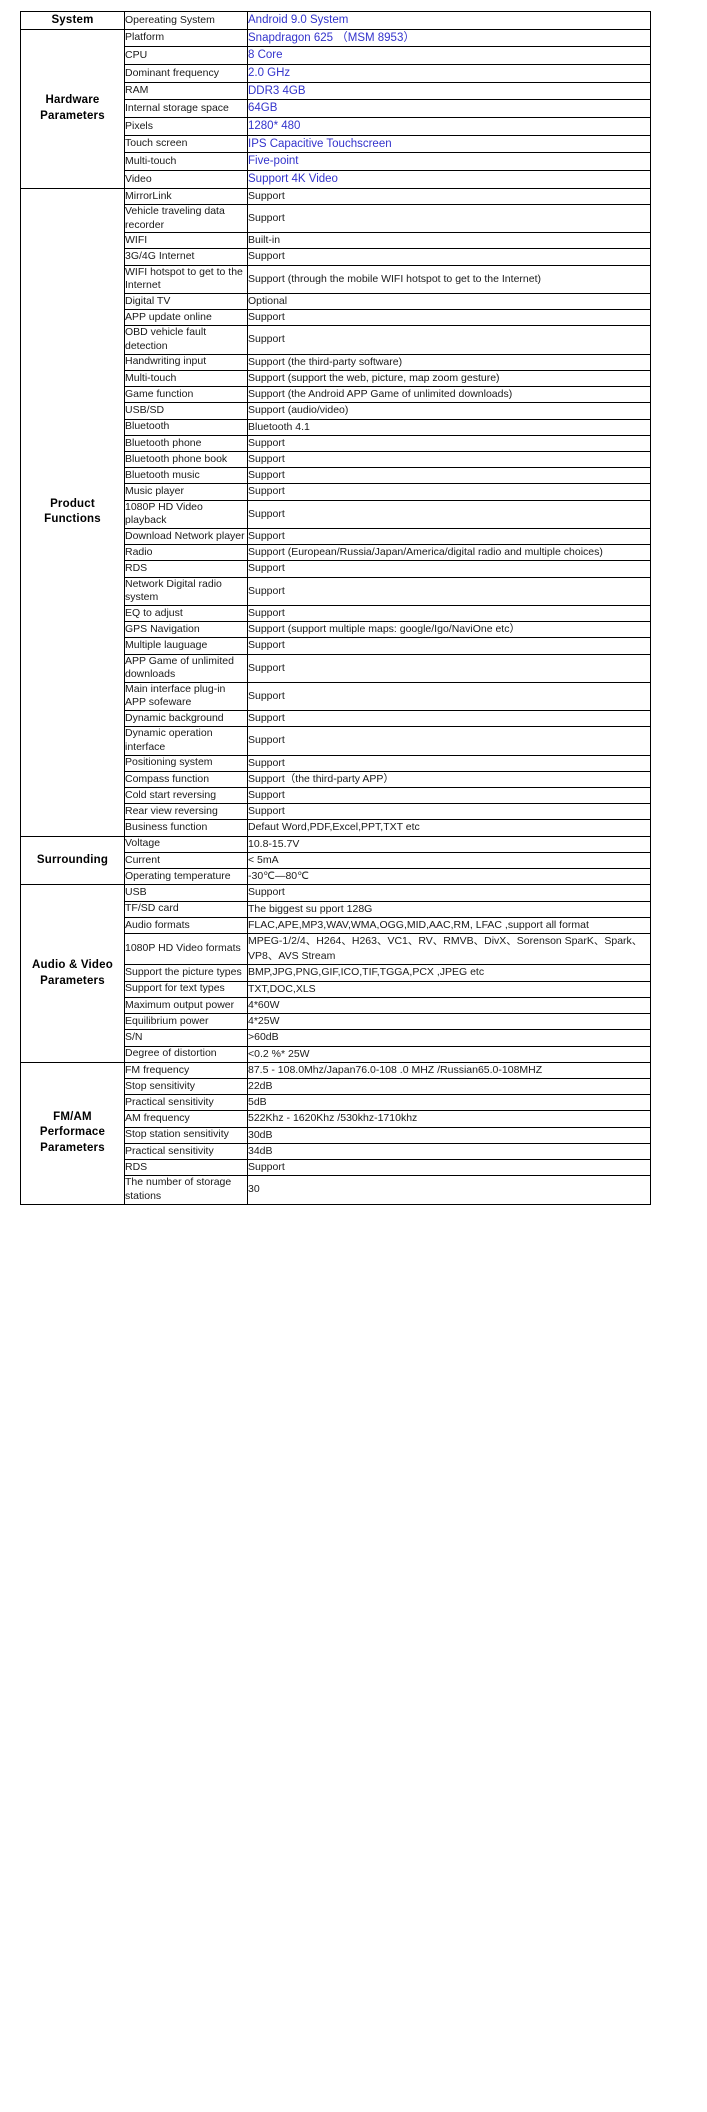  Describe the element at coordinates (186, 279) in the screenshot. I see `parameter-name: WIFI hotspot to get to the Internet` at that location.